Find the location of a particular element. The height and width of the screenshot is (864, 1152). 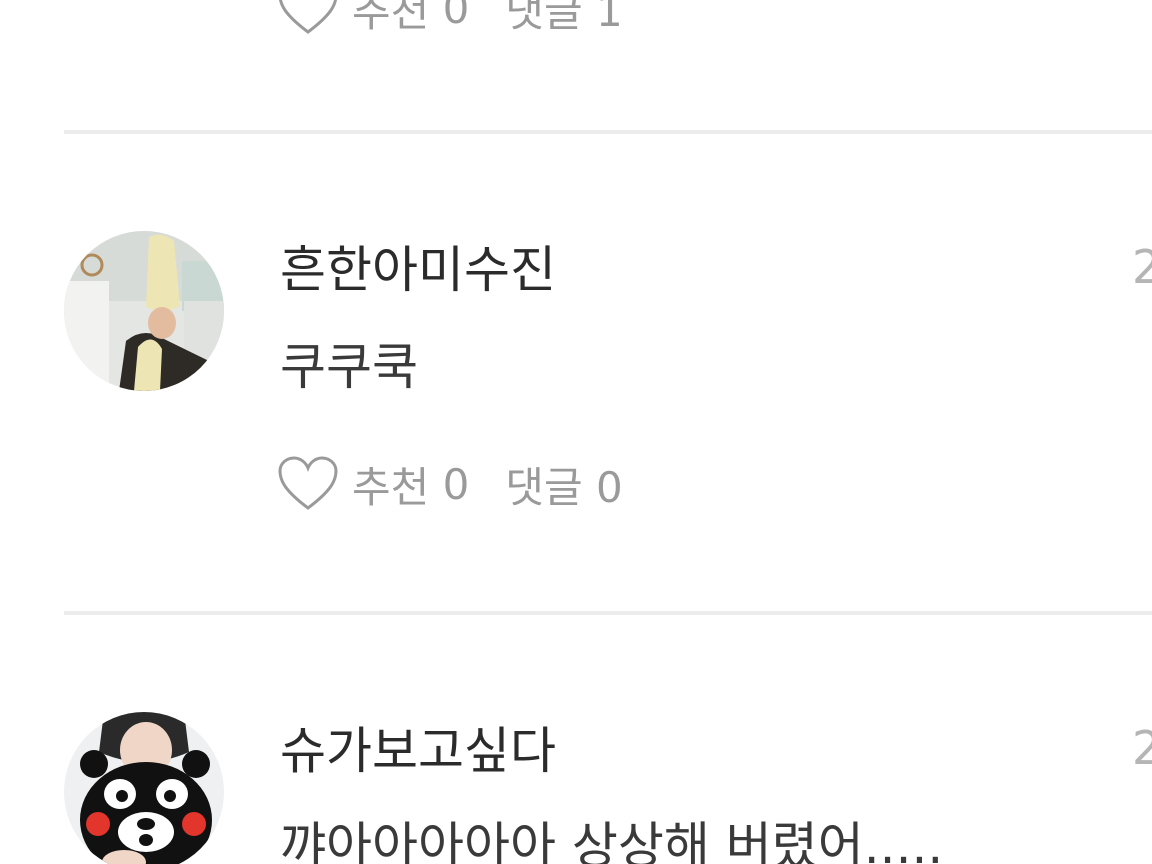

reply-button: 댓글 0 is located at coordinates (563, 484).